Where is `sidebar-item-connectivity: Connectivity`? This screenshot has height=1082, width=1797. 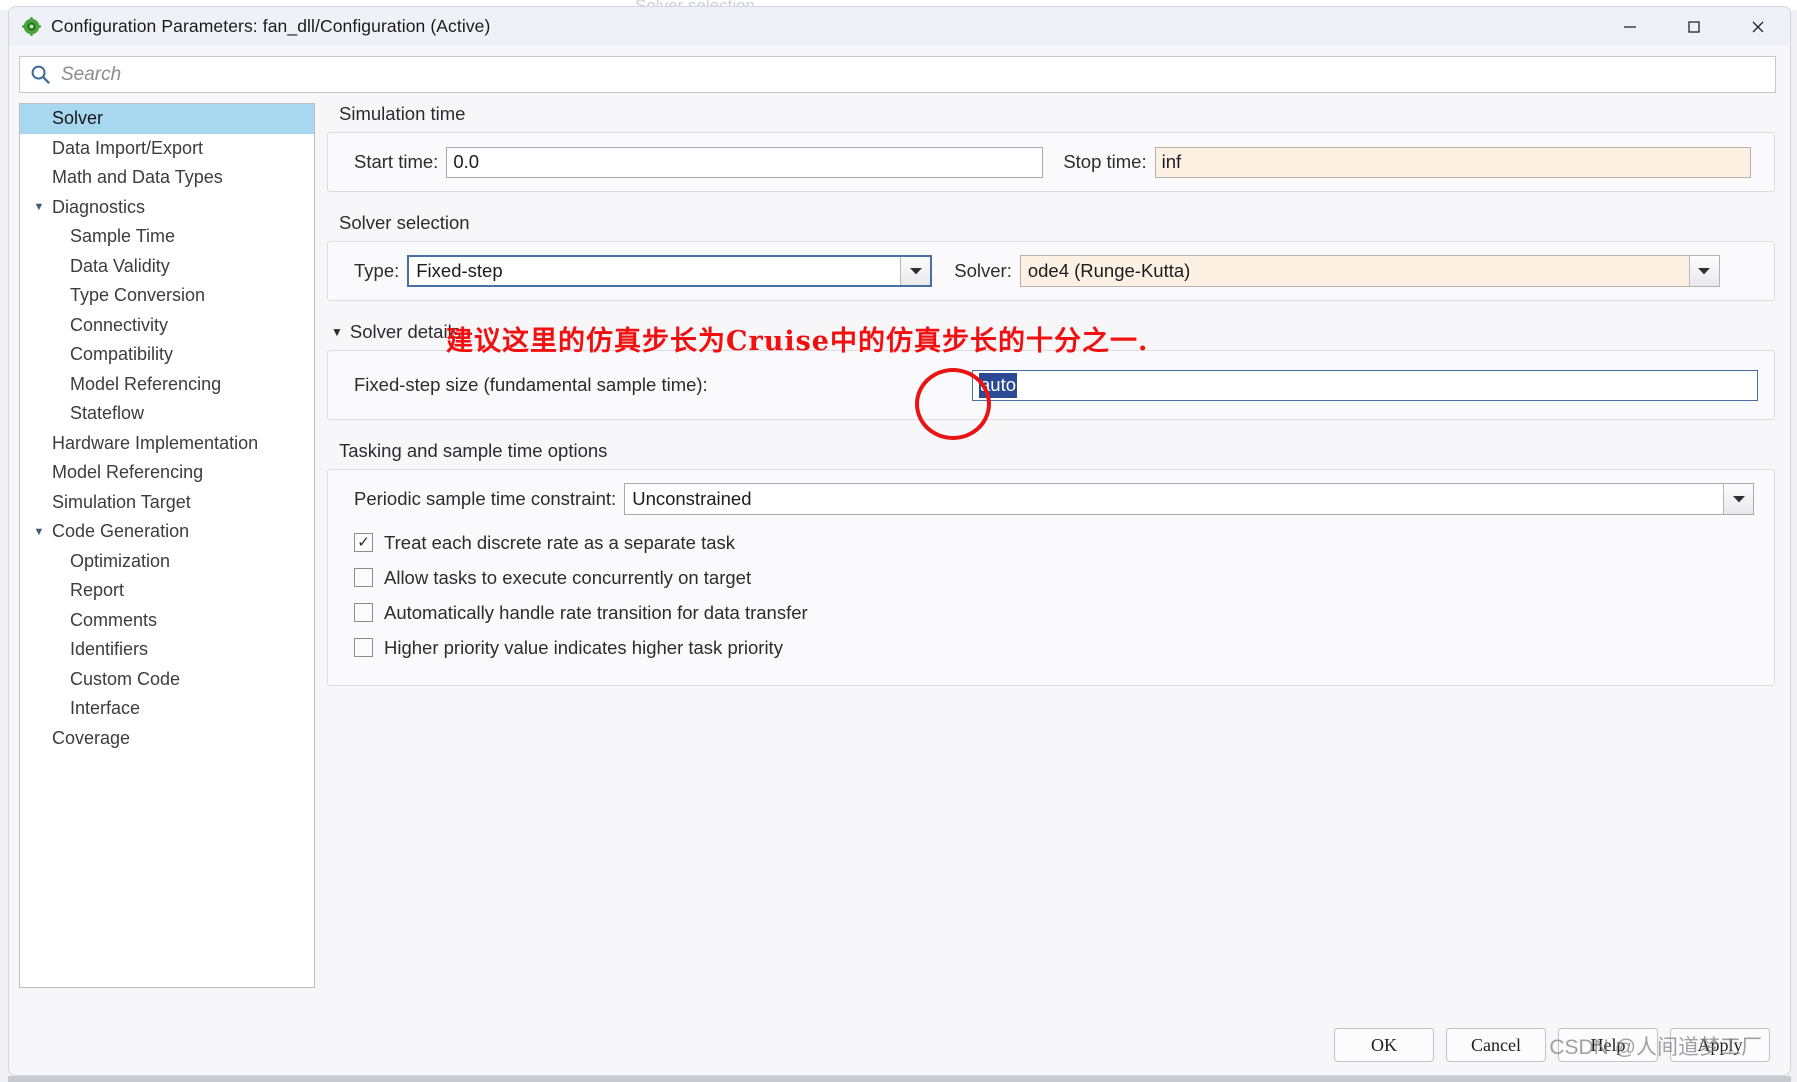
sidebar-item-connectivity: Connectivity is located at coordinates (167, 326).